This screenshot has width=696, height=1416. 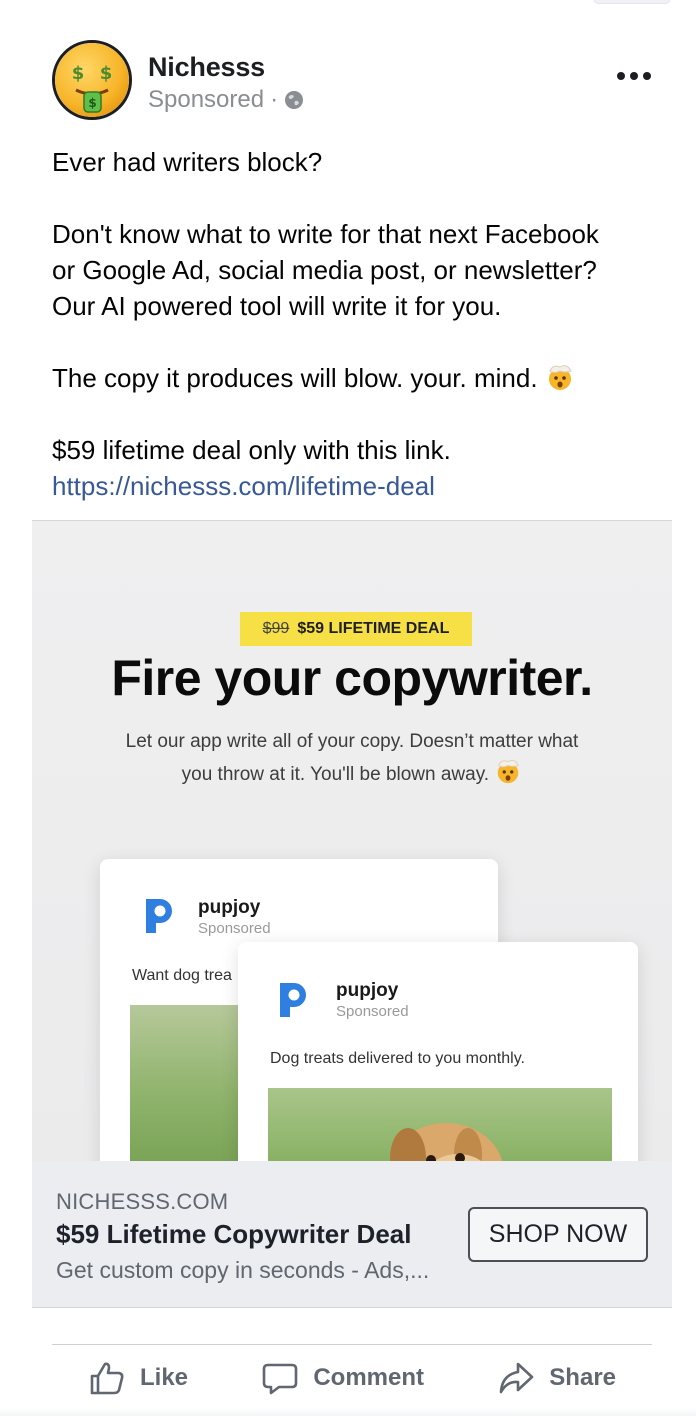 I want to click on share-arrow-icon, so click(x=516, y=1378).